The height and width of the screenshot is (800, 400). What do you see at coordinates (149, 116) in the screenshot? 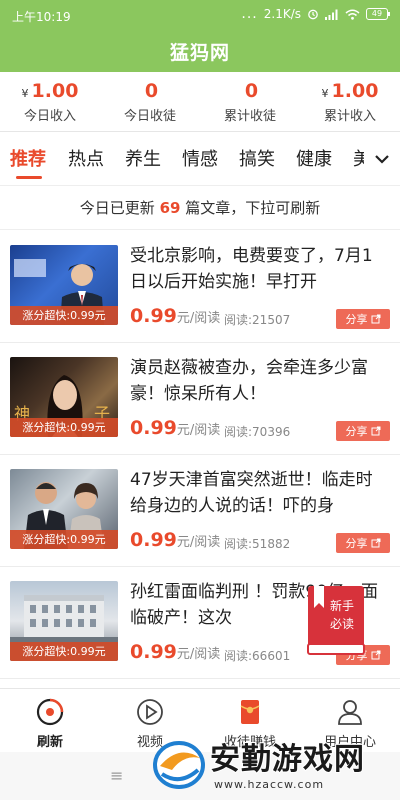
I see `stat-label: 今日收徒` at bounding box center [149, 116].